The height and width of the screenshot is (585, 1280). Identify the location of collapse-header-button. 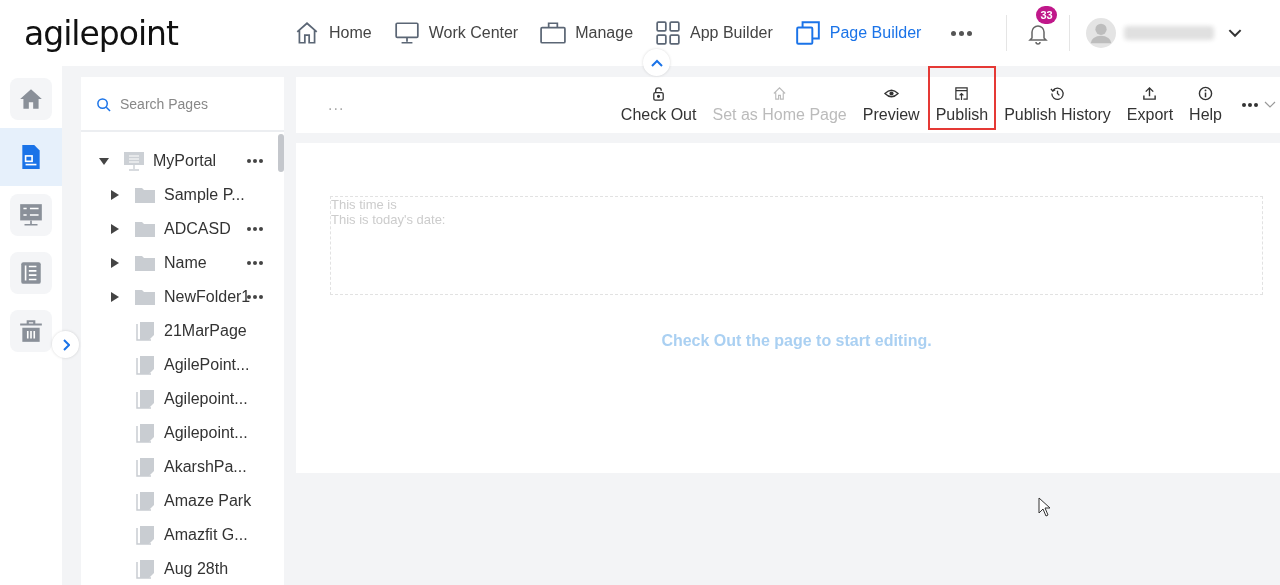
(656, 62).